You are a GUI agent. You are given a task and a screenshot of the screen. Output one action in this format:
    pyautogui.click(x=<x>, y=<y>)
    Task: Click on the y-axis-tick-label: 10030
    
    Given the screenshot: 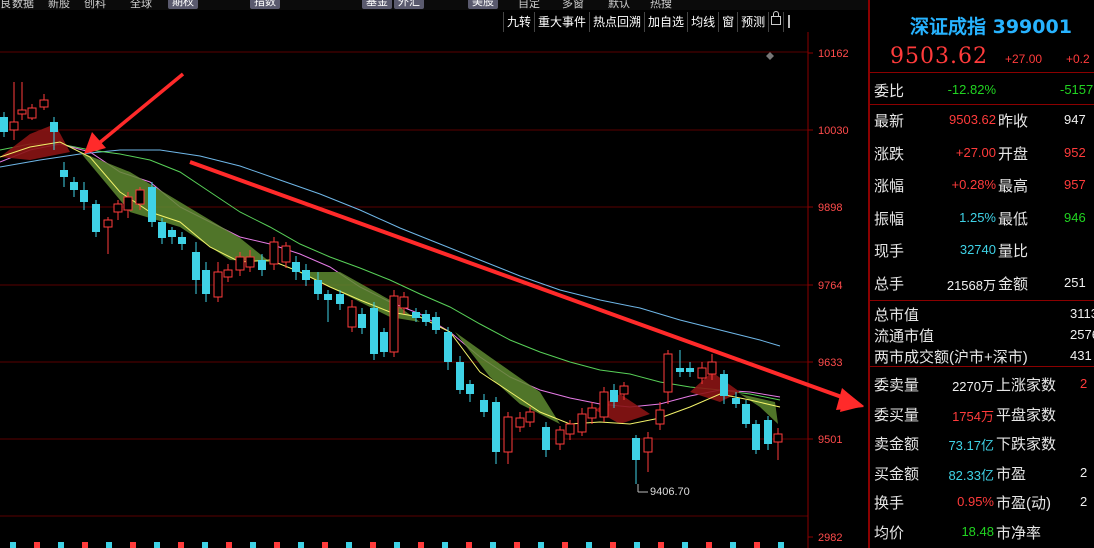 What is the action you would take?
    pyautogui.click(x=833, y=131)
    